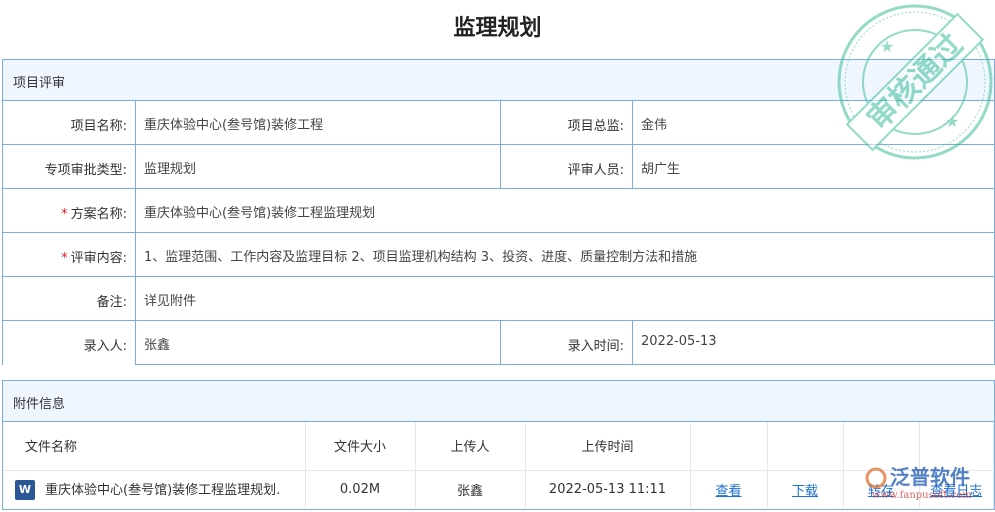  What do you see at coordinates (608, 489) in the screenshot?
I see `upload-time: 2022-05-13 11:11` at bounding box center [608, 489].